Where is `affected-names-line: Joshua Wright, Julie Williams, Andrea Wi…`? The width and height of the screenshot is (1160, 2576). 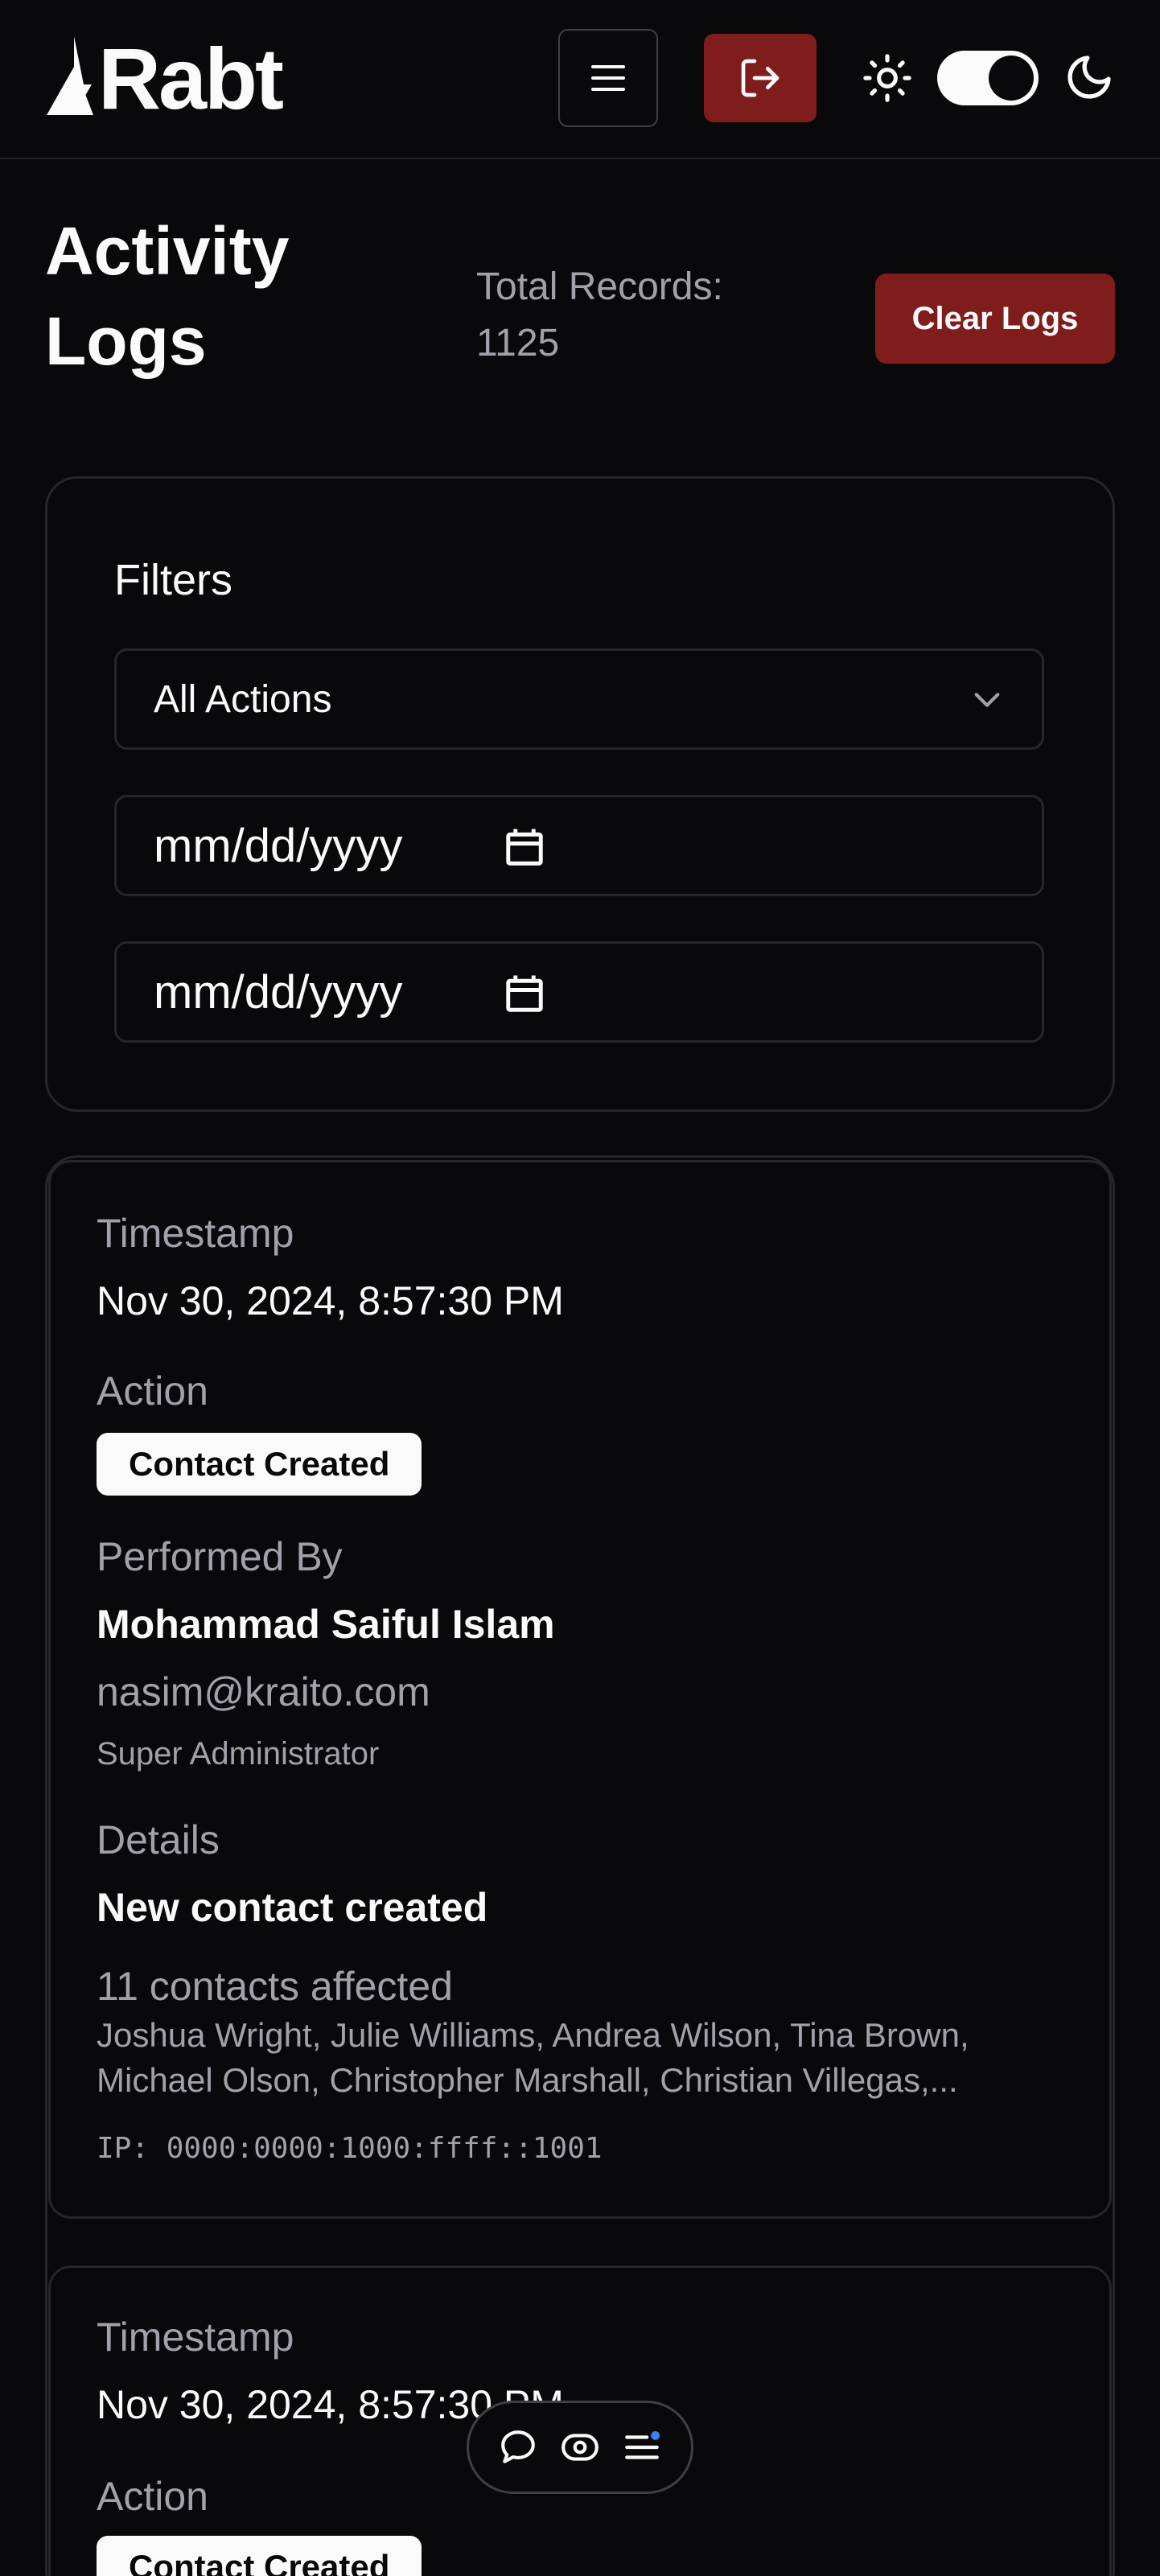 affected-names-line: Joshua Wright, Julie Williams, Andrea Wi… is located at coordinates (533, 2035).